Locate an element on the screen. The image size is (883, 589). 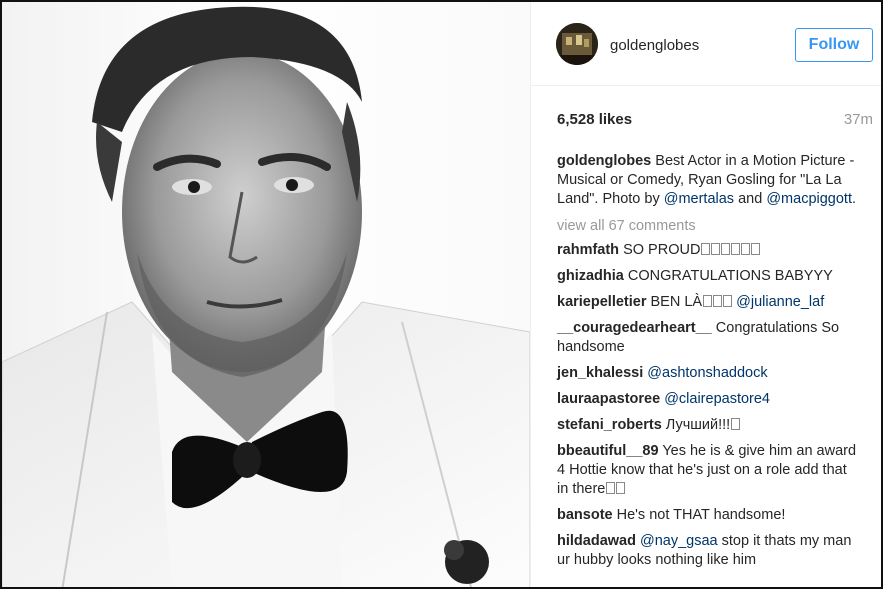
comment-username: jen_khalessi is located at coordinates (600, 373).